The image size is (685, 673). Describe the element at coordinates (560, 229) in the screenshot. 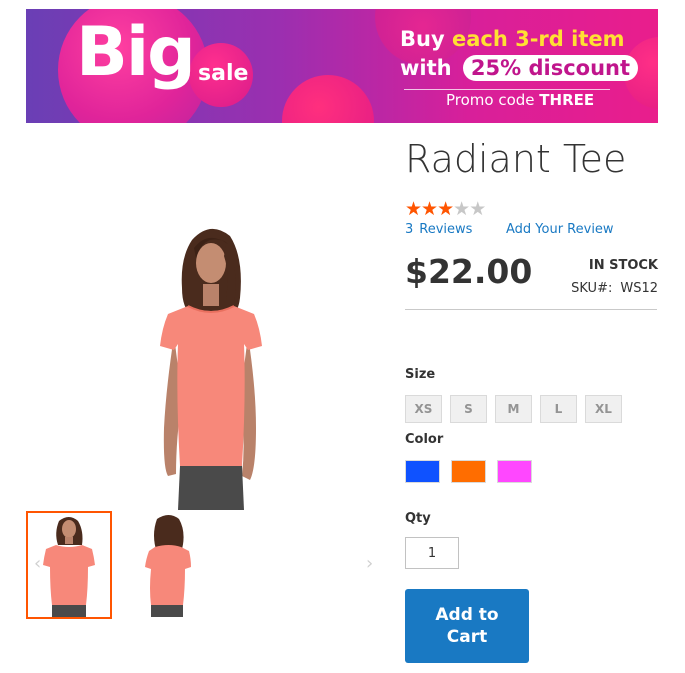

I see `add-review-link: Add Your Review` at that location.